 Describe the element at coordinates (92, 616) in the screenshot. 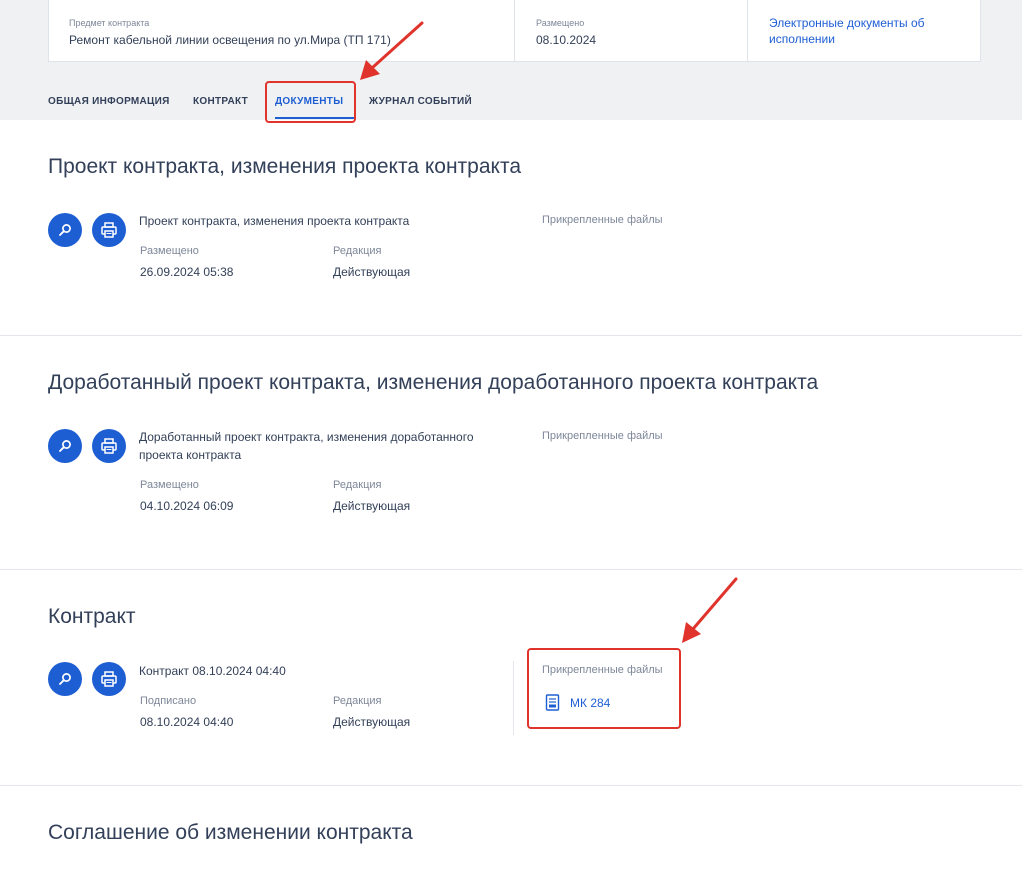

I see `section-title-contract: Контракт` at that location.